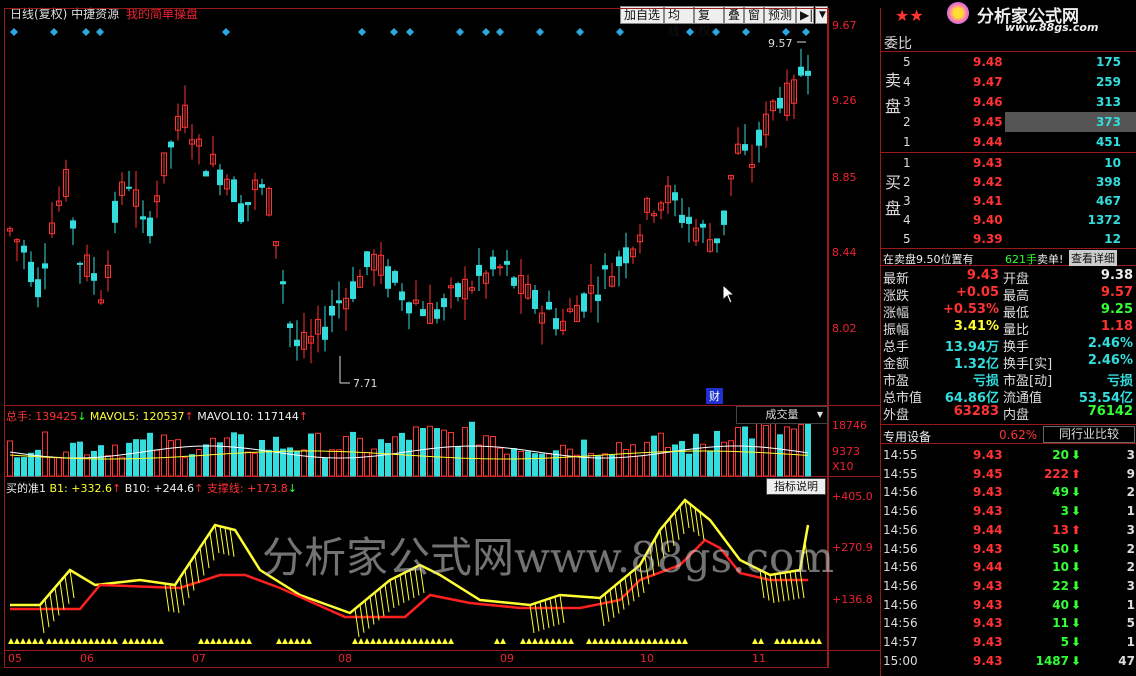 The height and width of the screenshot is (676, 1136). What do you see at coordinates (1008, 102) in the screenshot?
I see `sell-order-row: 3 9.46 313` at bounding box center [1008, 102].